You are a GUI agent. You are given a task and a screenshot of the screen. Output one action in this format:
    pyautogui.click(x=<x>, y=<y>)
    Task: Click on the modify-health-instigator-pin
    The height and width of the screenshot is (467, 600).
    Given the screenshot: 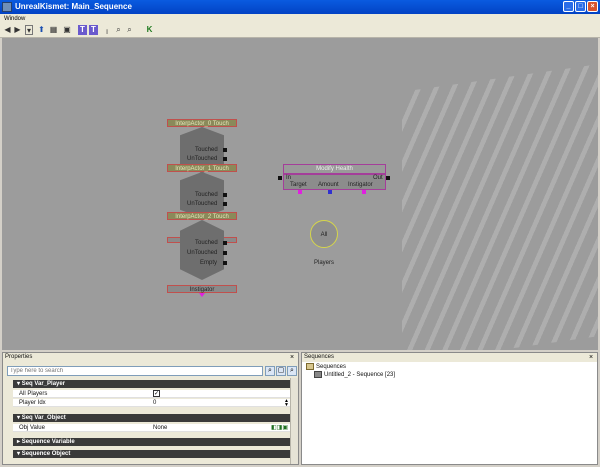 What is the action you would take?
    pyautogui.click(x=364, y=192)
    